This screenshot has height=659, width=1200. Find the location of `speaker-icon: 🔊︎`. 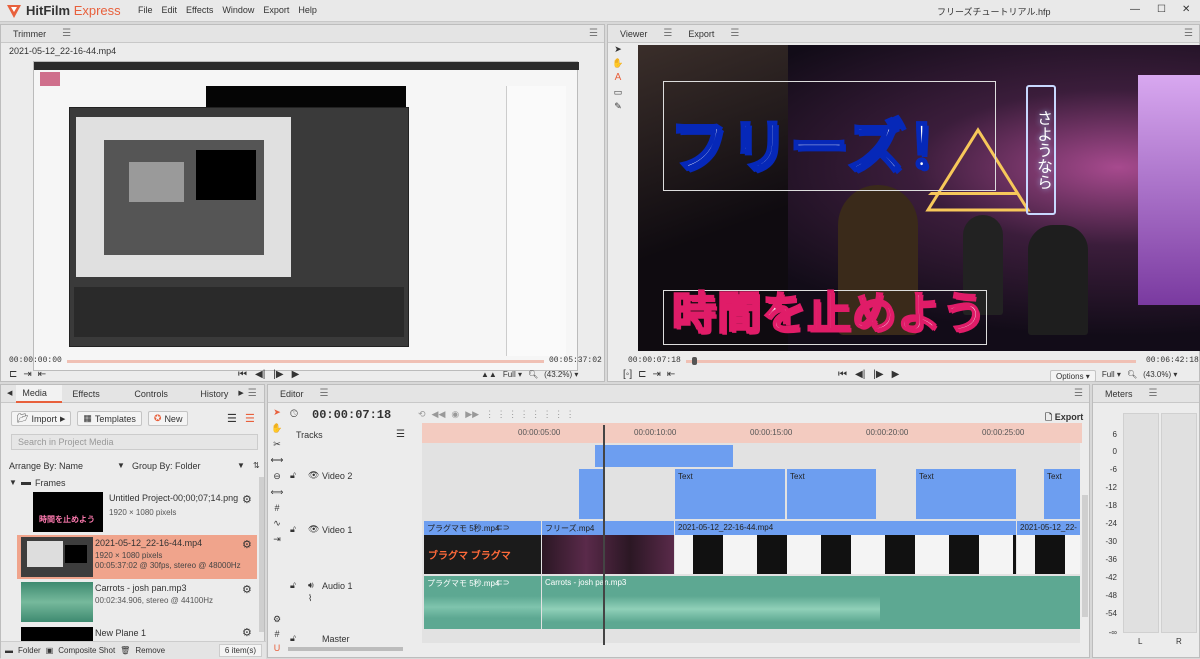

speaker-icon: 🔊︎ is located at coordinates (311, 585).